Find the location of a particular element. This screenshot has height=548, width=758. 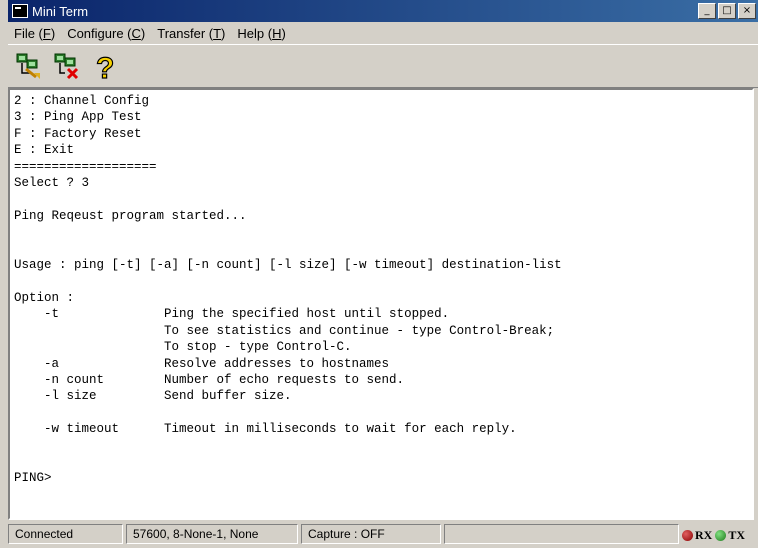

terminal-line: Select ? 3 is located at coordinates (52, 183).